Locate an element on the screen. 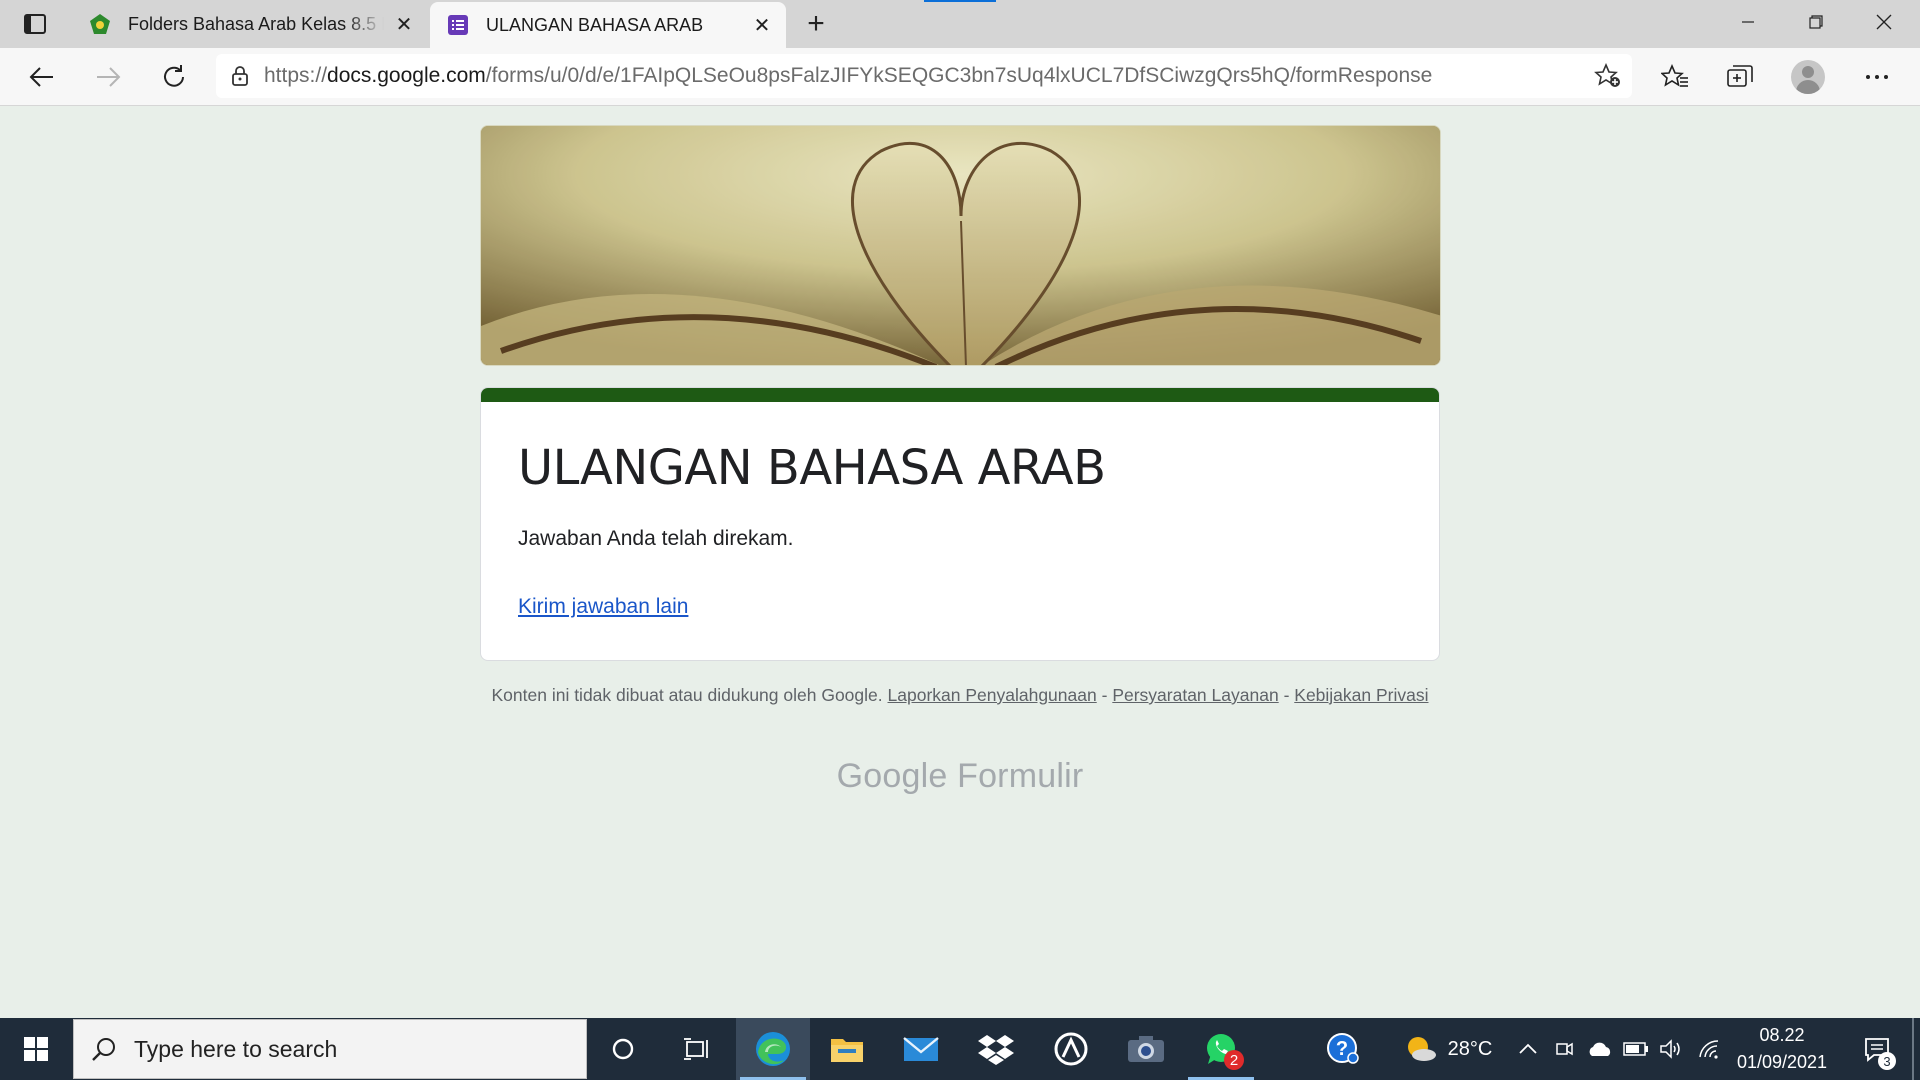 The width and height of the screenshot is (1920, 1080). restore-button is located at coordinates (1816, 22).